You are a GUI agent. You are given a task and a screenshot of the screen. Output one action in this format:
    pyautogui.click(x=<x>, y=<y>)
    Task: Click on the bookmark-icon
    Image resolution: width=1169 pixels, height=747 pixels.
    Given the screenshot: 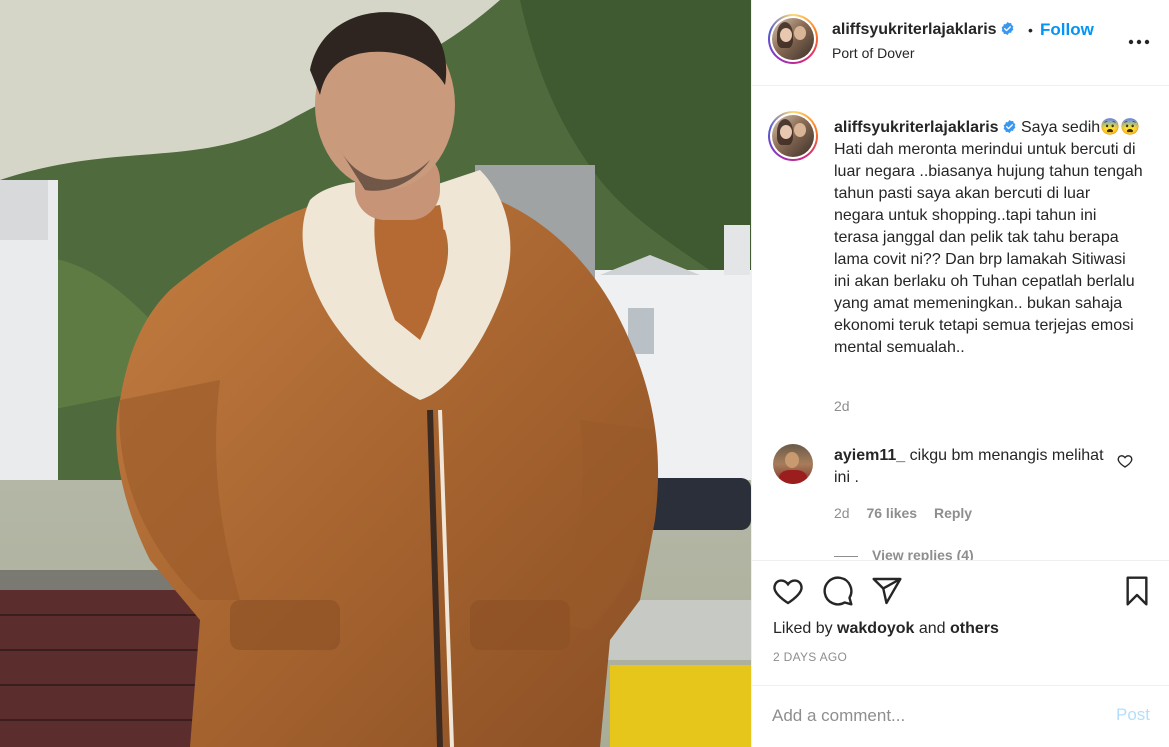 What is the action you would take?
    pyautogui.click(x=1137, y=591)
    